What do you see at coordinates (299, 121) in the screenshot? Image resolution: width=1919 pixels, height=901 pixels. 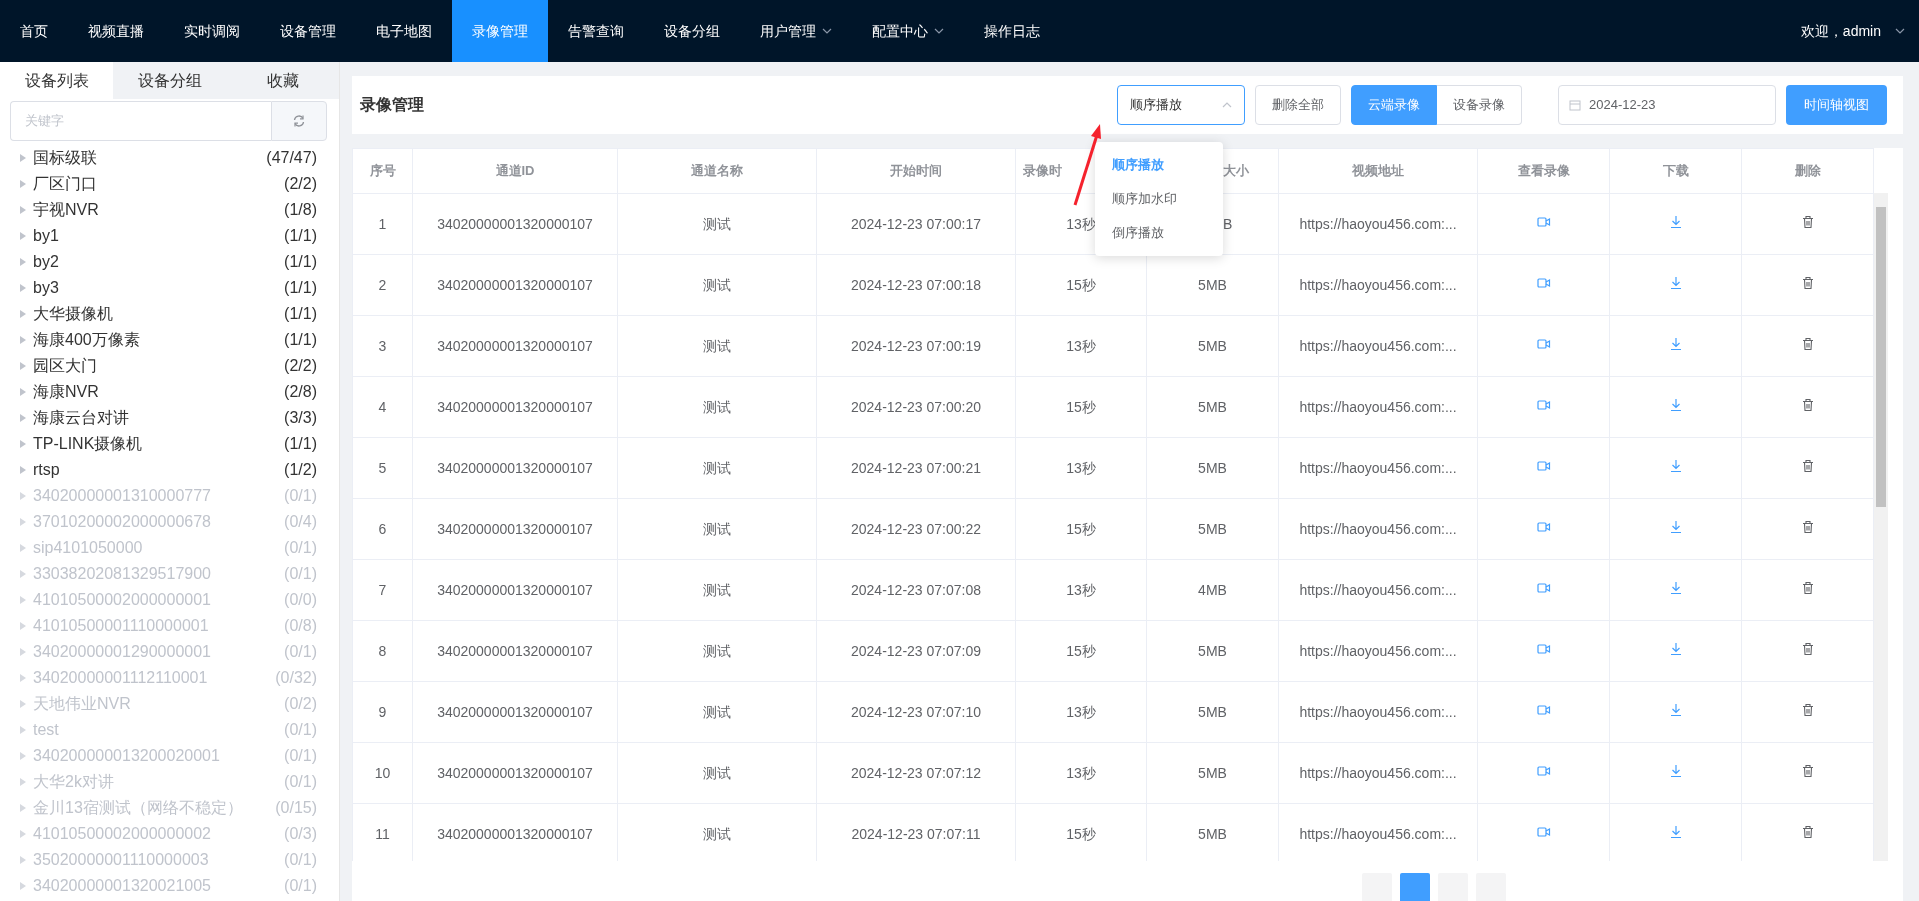 I see `refresh-button` at bounding box center [299, 121].